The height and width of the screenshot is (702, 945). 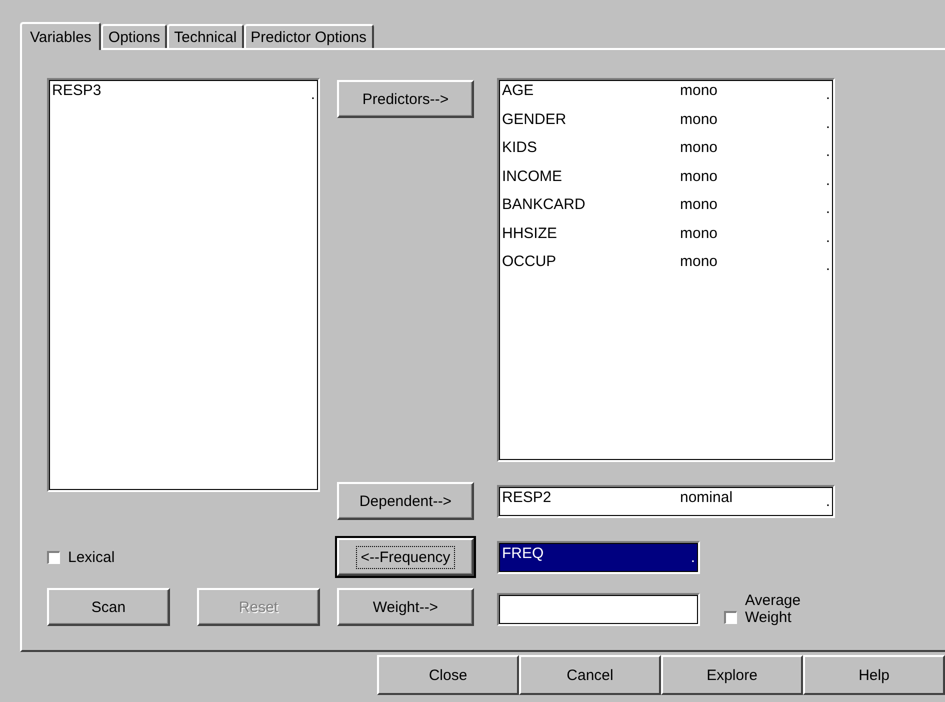 What do you see at coordinates (598, 609) in the screenshot?
I see `weight-field` at bounding box center [598, 609].